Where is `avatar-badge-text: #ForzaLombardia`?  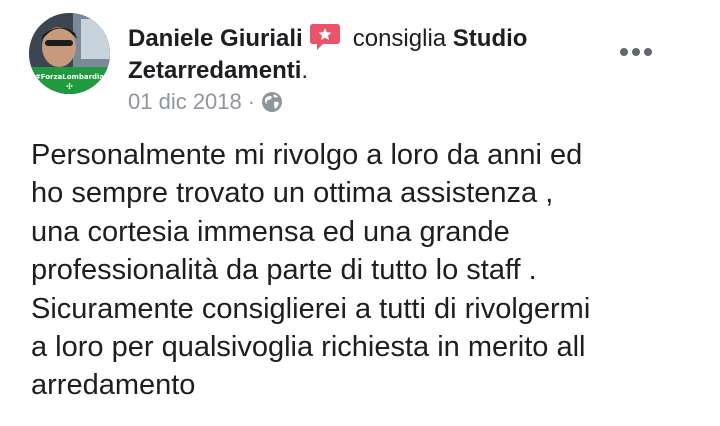 avatar-badge-text: #ForzaLombardia is located at coordinates (69, 77).